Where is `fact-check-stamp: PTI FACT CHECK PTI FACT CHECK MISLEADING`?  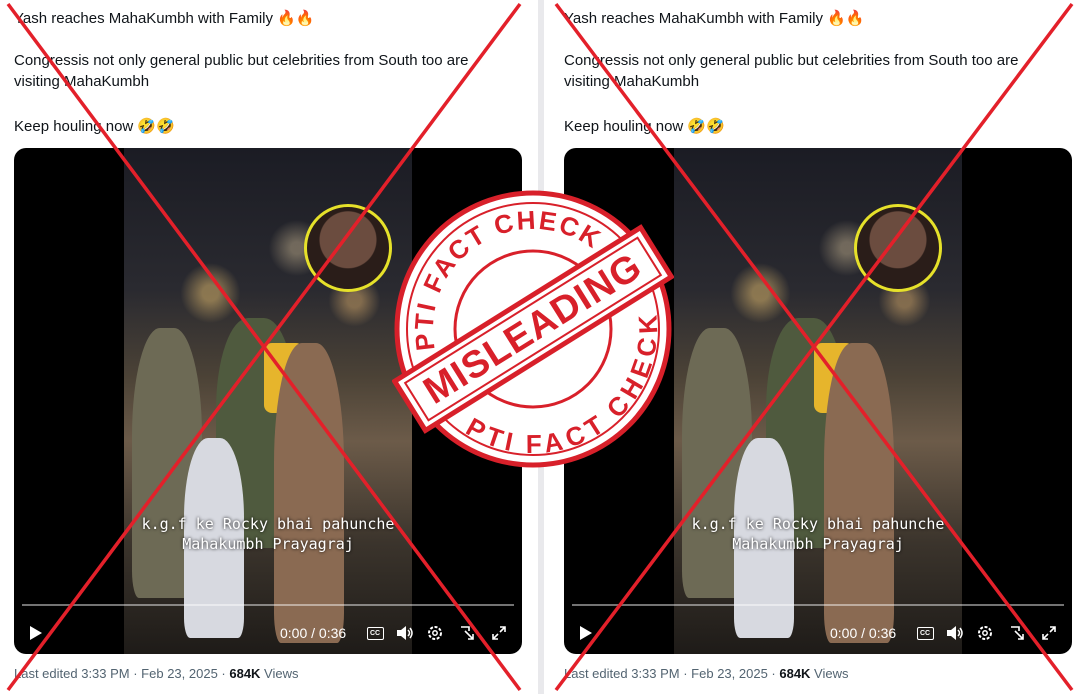 fact-check-stamp: PTI FACT CHECK PTI FACT CHECK MISLEADING is located at coordinates (533, 329).